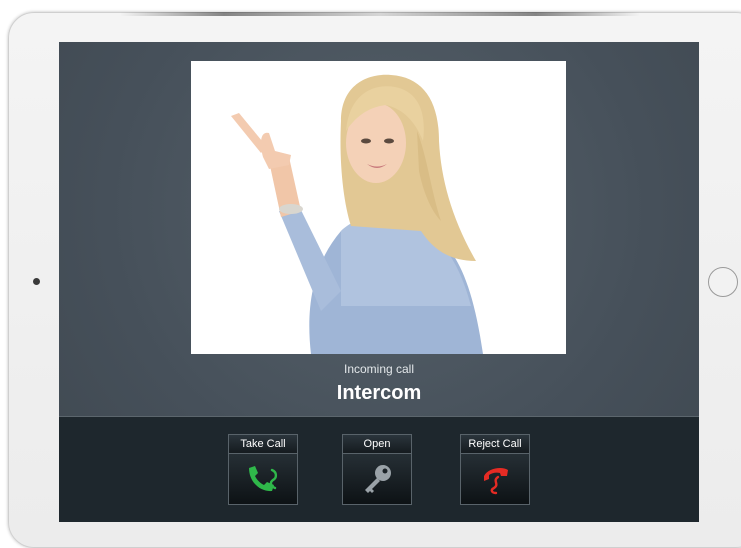 This screenshot has height=548, width=741. Describe the element at coordinates (495, 479) in the screenshot. I see `phone-reject-icon` at that location.